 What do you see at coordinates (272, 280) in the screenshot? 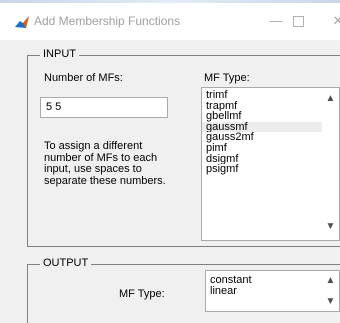
I see `list-item: constant` at bounding box center [272, 280].